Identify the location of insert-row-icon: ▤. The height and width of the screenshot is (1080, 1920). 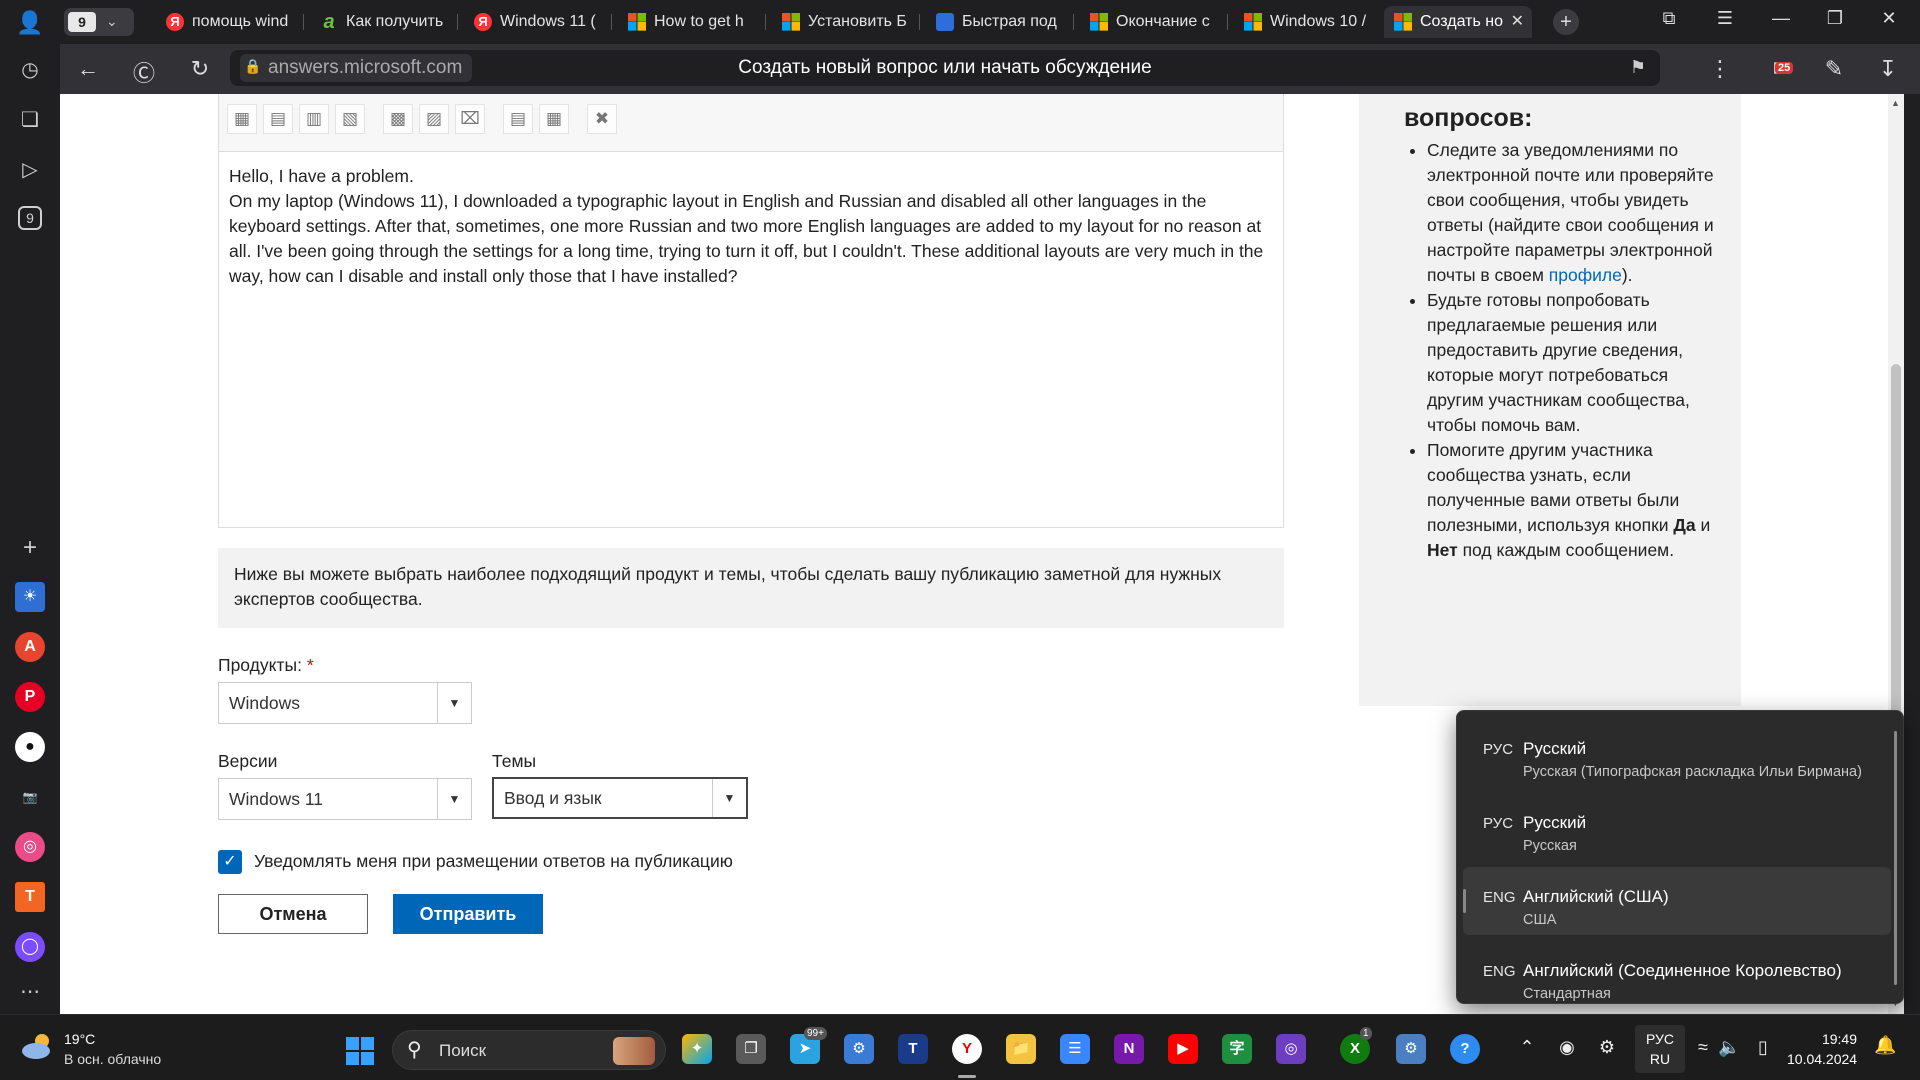
(278, 119).